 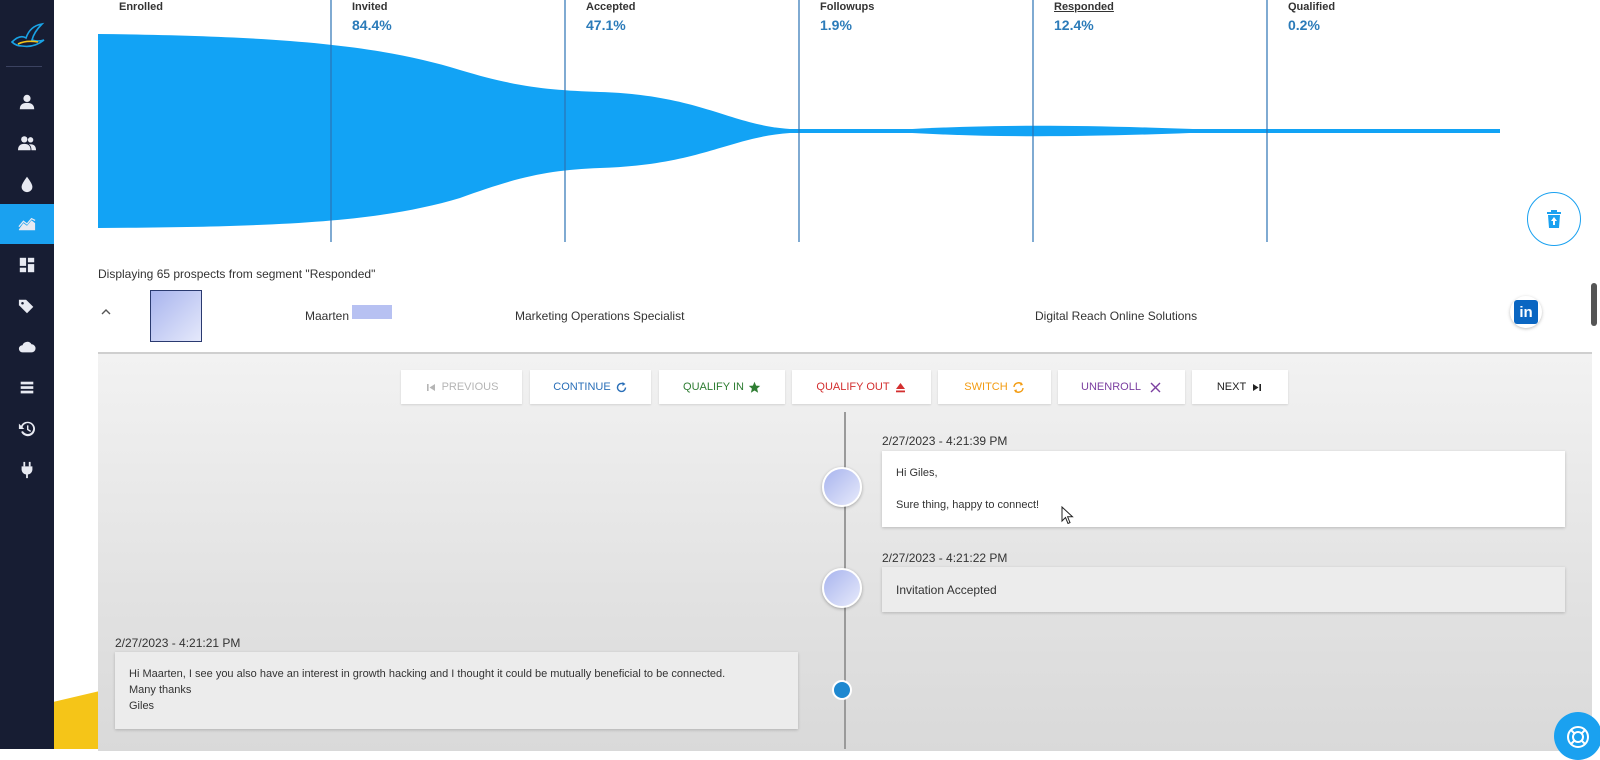 I want to click on message-line: Invitation Accepted, so click(x=946, y=590).